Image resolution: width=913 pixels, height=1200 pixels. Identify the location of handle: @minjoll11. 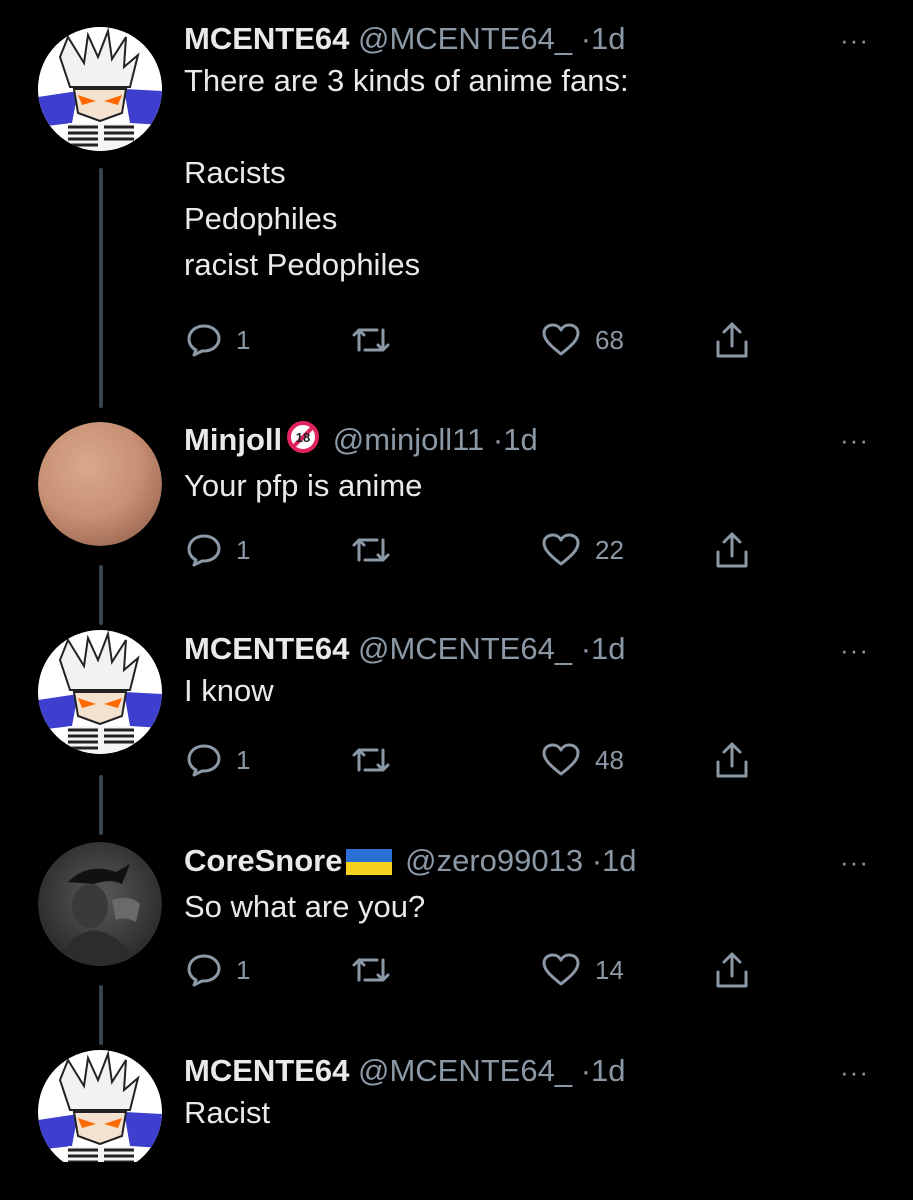
(409, 439).